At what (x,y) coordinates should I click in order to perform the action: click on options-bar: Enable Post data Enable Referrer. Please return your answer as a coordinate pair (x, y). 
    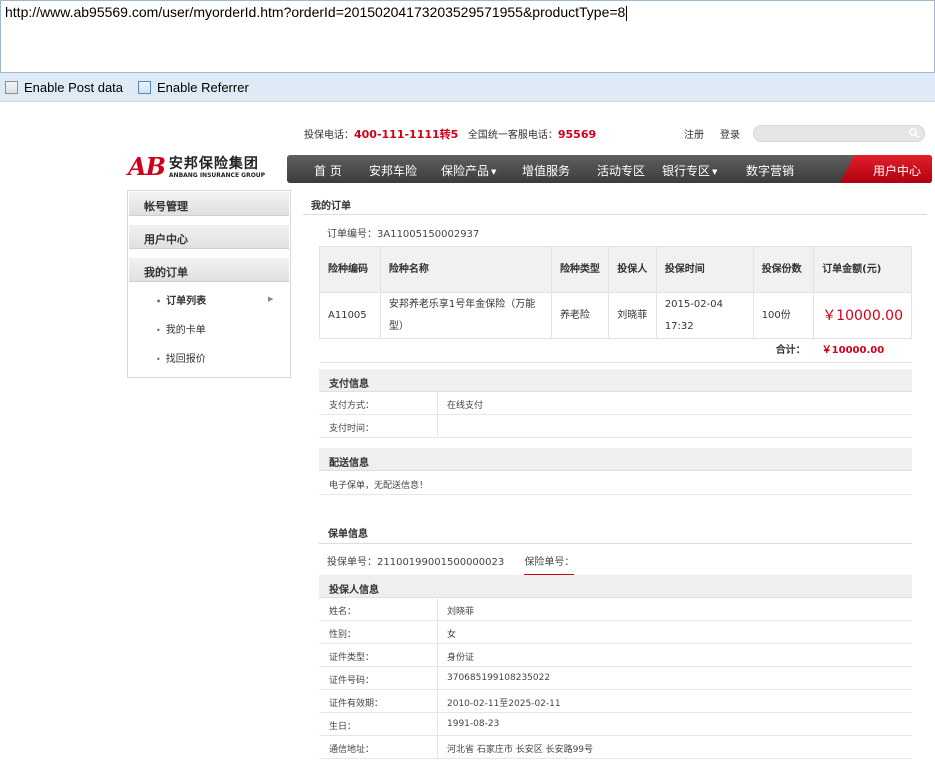
    Looking at the image, I should click on (467, 87).